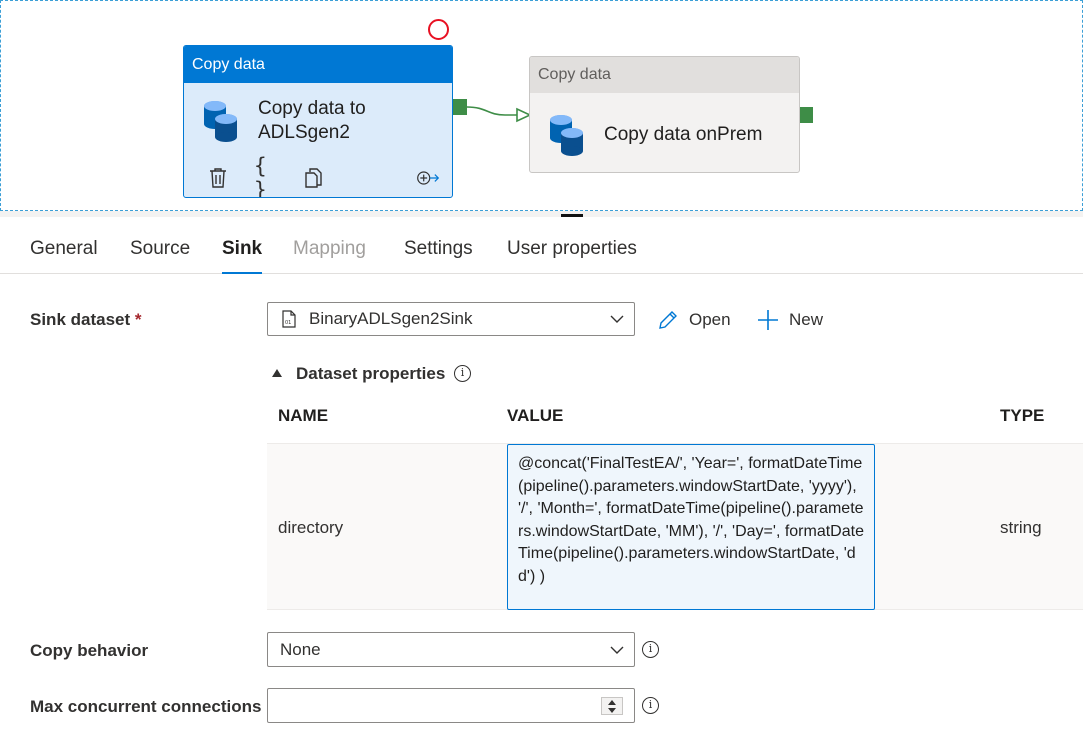  What do you see at coordinates (89, 650) in the screenshot?
I see `copy-behavior-label: Copy behavior` at bounding box center [89, 650].